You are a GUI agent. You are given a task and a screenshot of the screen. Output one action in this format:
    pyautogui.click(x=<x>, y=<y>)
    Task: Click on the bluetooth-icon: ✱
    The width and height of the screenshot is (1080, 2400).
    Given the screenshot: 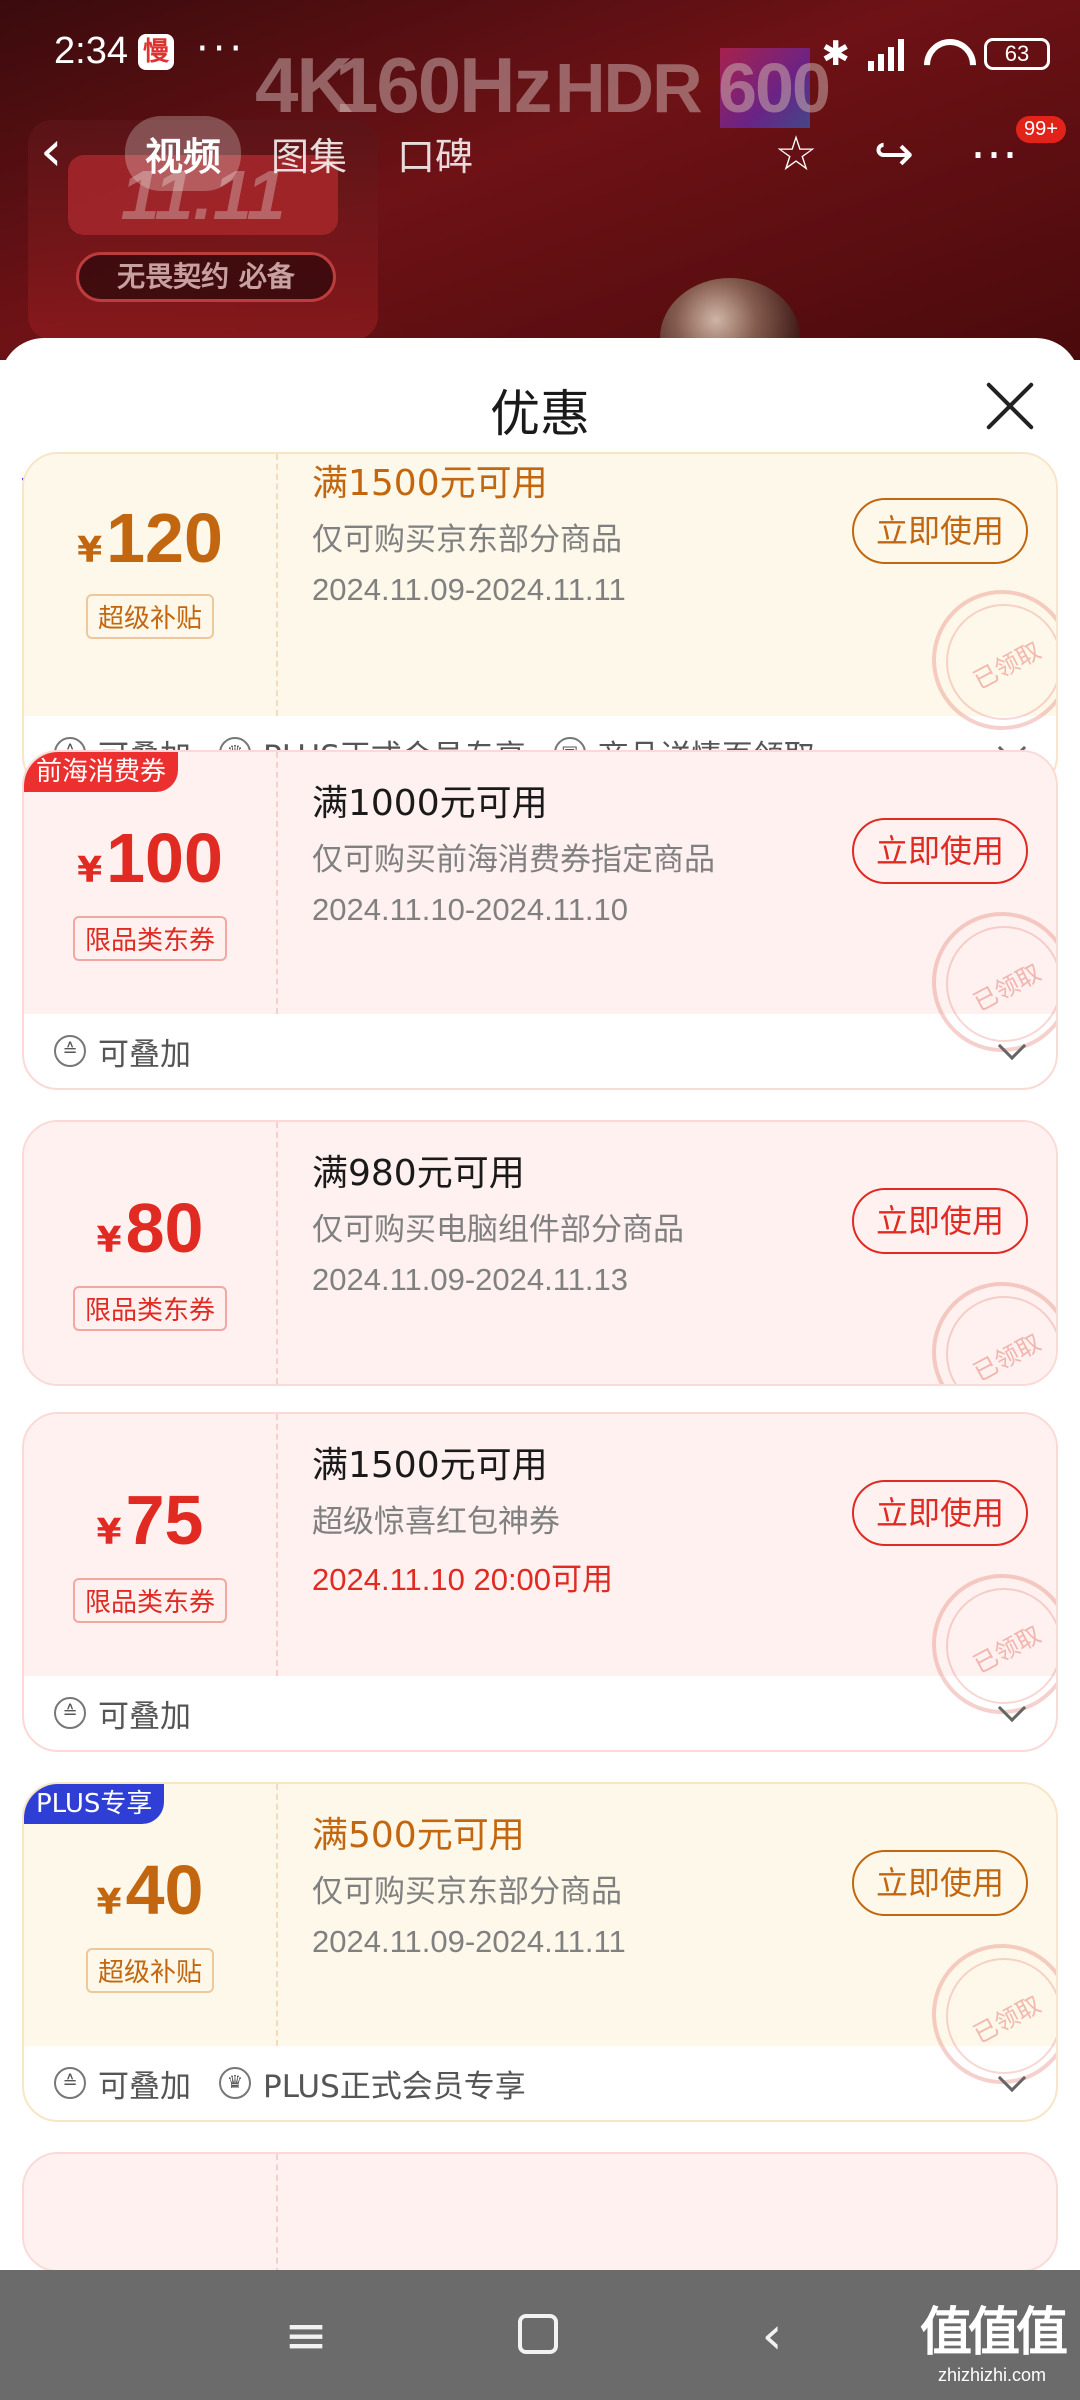 What is the action you would take?
    pyautogui.click(x=836, y=54)
    